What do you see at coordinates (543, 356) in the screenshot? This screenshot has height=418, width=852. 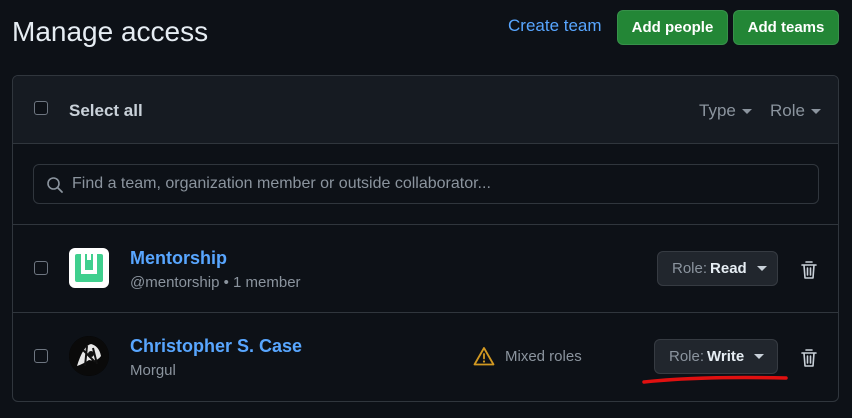 I see `mixed-roles-label: Mixed roles` at bounding box center [543, 356].